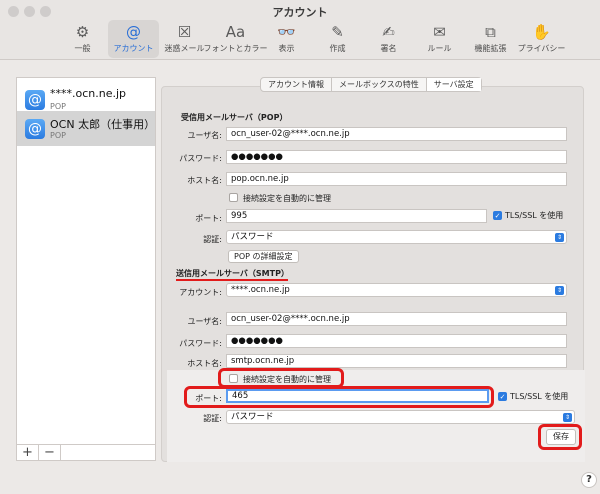 The height and width of the screenshot is (494, 600). Describe the element at coordinates (388, 32) in the screenshot. I see `signature-icon: ✍` at that location.